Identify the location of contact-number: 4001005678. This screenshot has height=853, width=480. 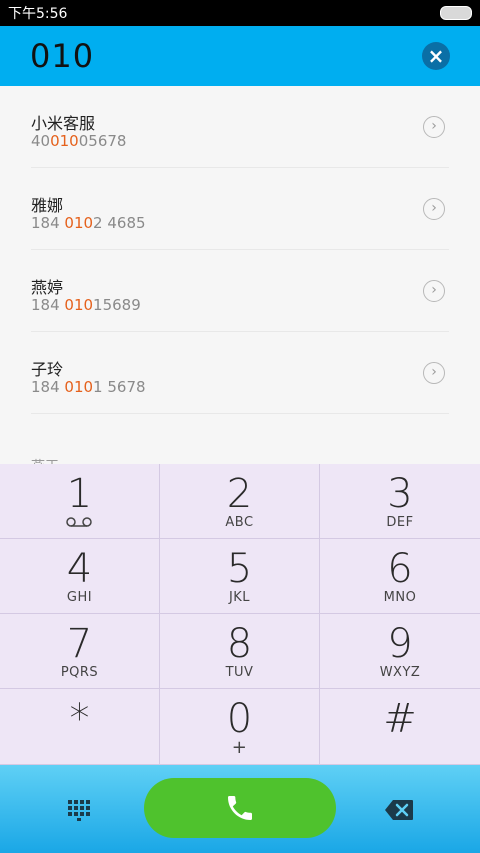
(79, 141).